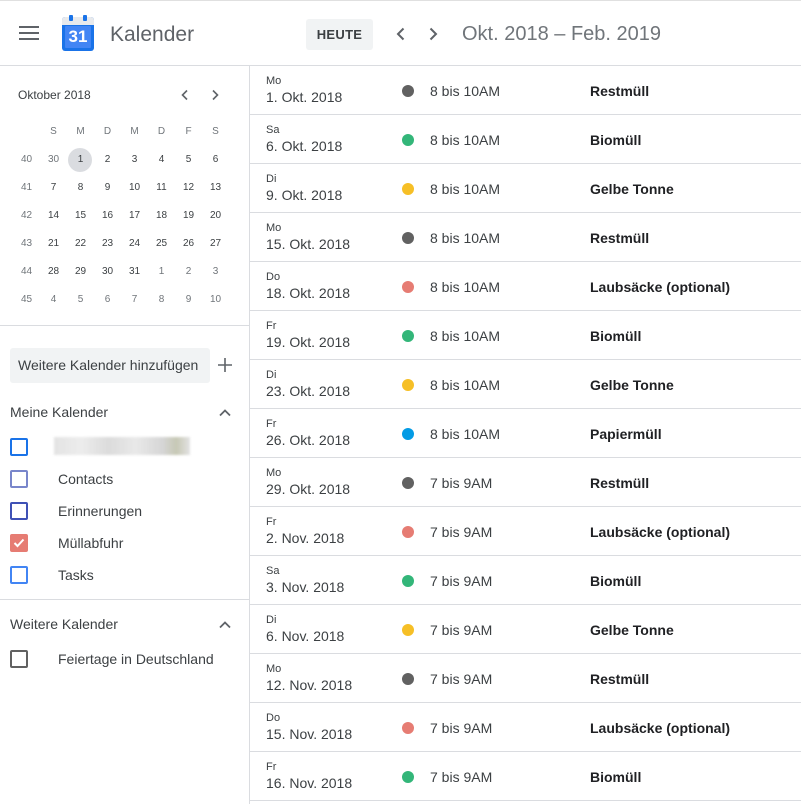  What do you see at coordinates (53, 272) in the screenshot?
I see `mini-day: 28` at bounding box center [53, 272].